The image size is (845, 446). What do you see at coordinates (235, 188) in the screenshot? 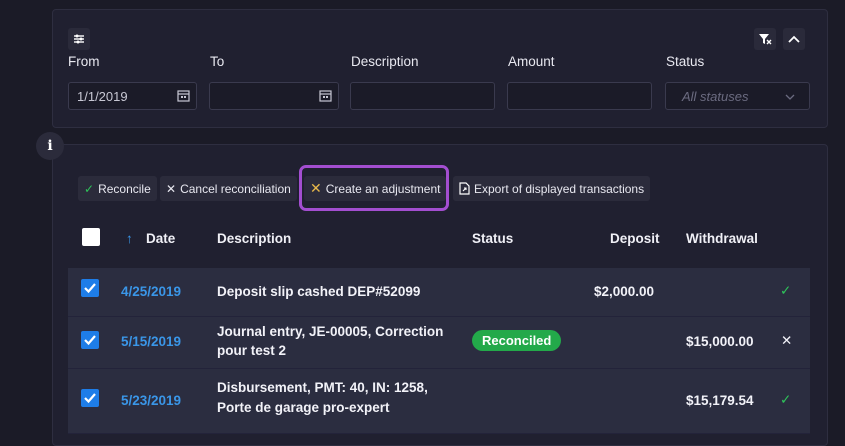
I see `cancel-reconciliation-label: Cancel reconciliation` at bounding box center [235, 188].